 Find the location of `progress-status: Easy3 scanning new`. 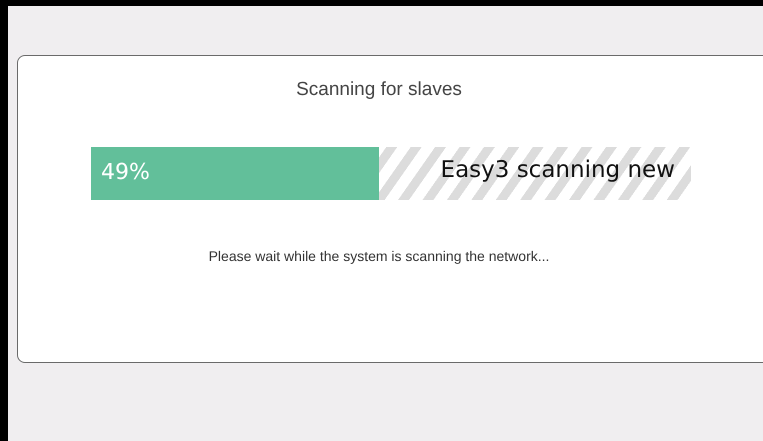

progress-status: Easy3 scanning new is located at coordinates (557, 170).